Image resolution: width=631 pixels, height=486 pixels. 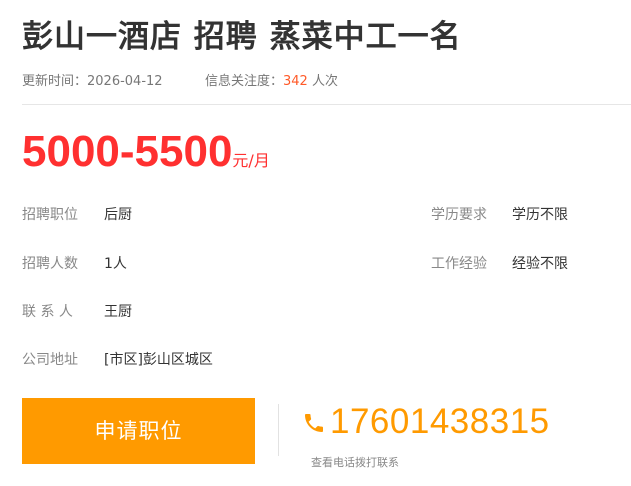 I want to click on detail-label: 学历要求, so click(x=459, y=215).